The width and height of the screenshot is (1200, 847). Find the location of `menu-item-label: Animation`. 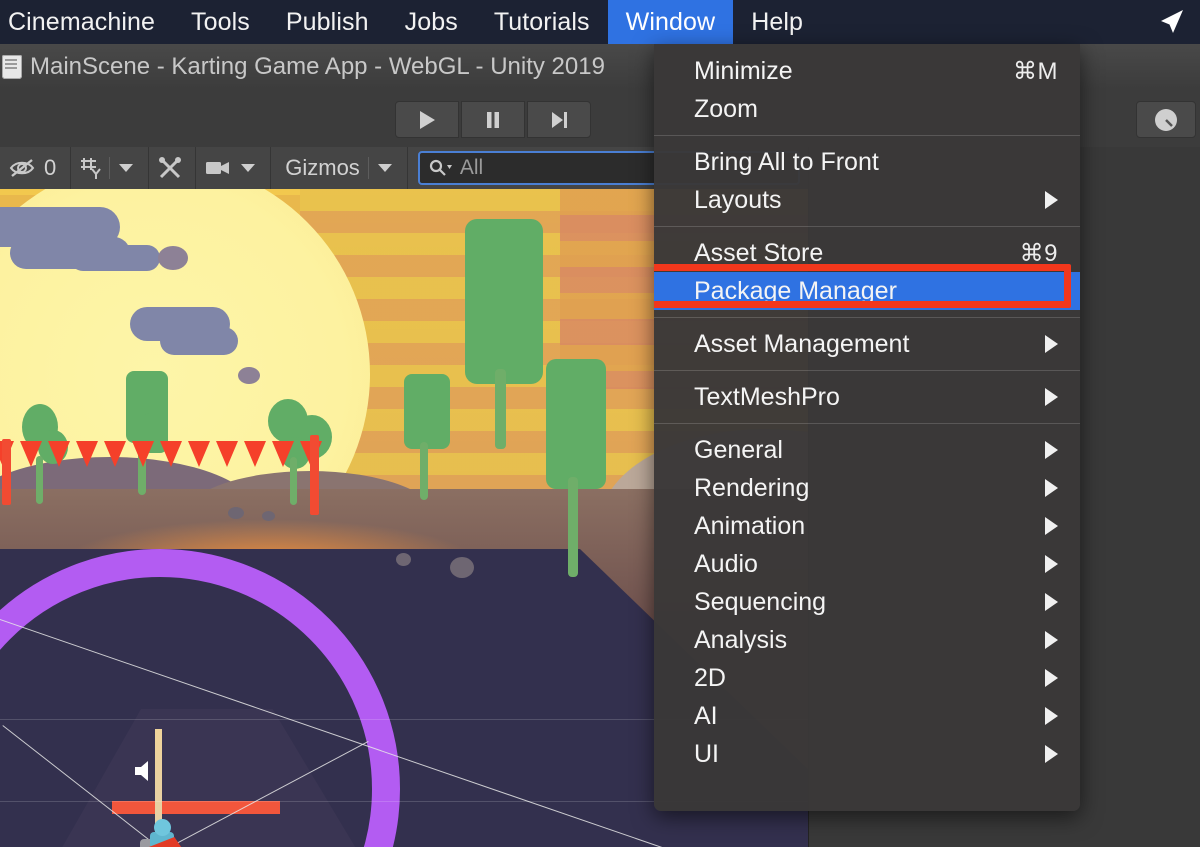

menu-item-label: Animation is located at coordinates (750, 525).